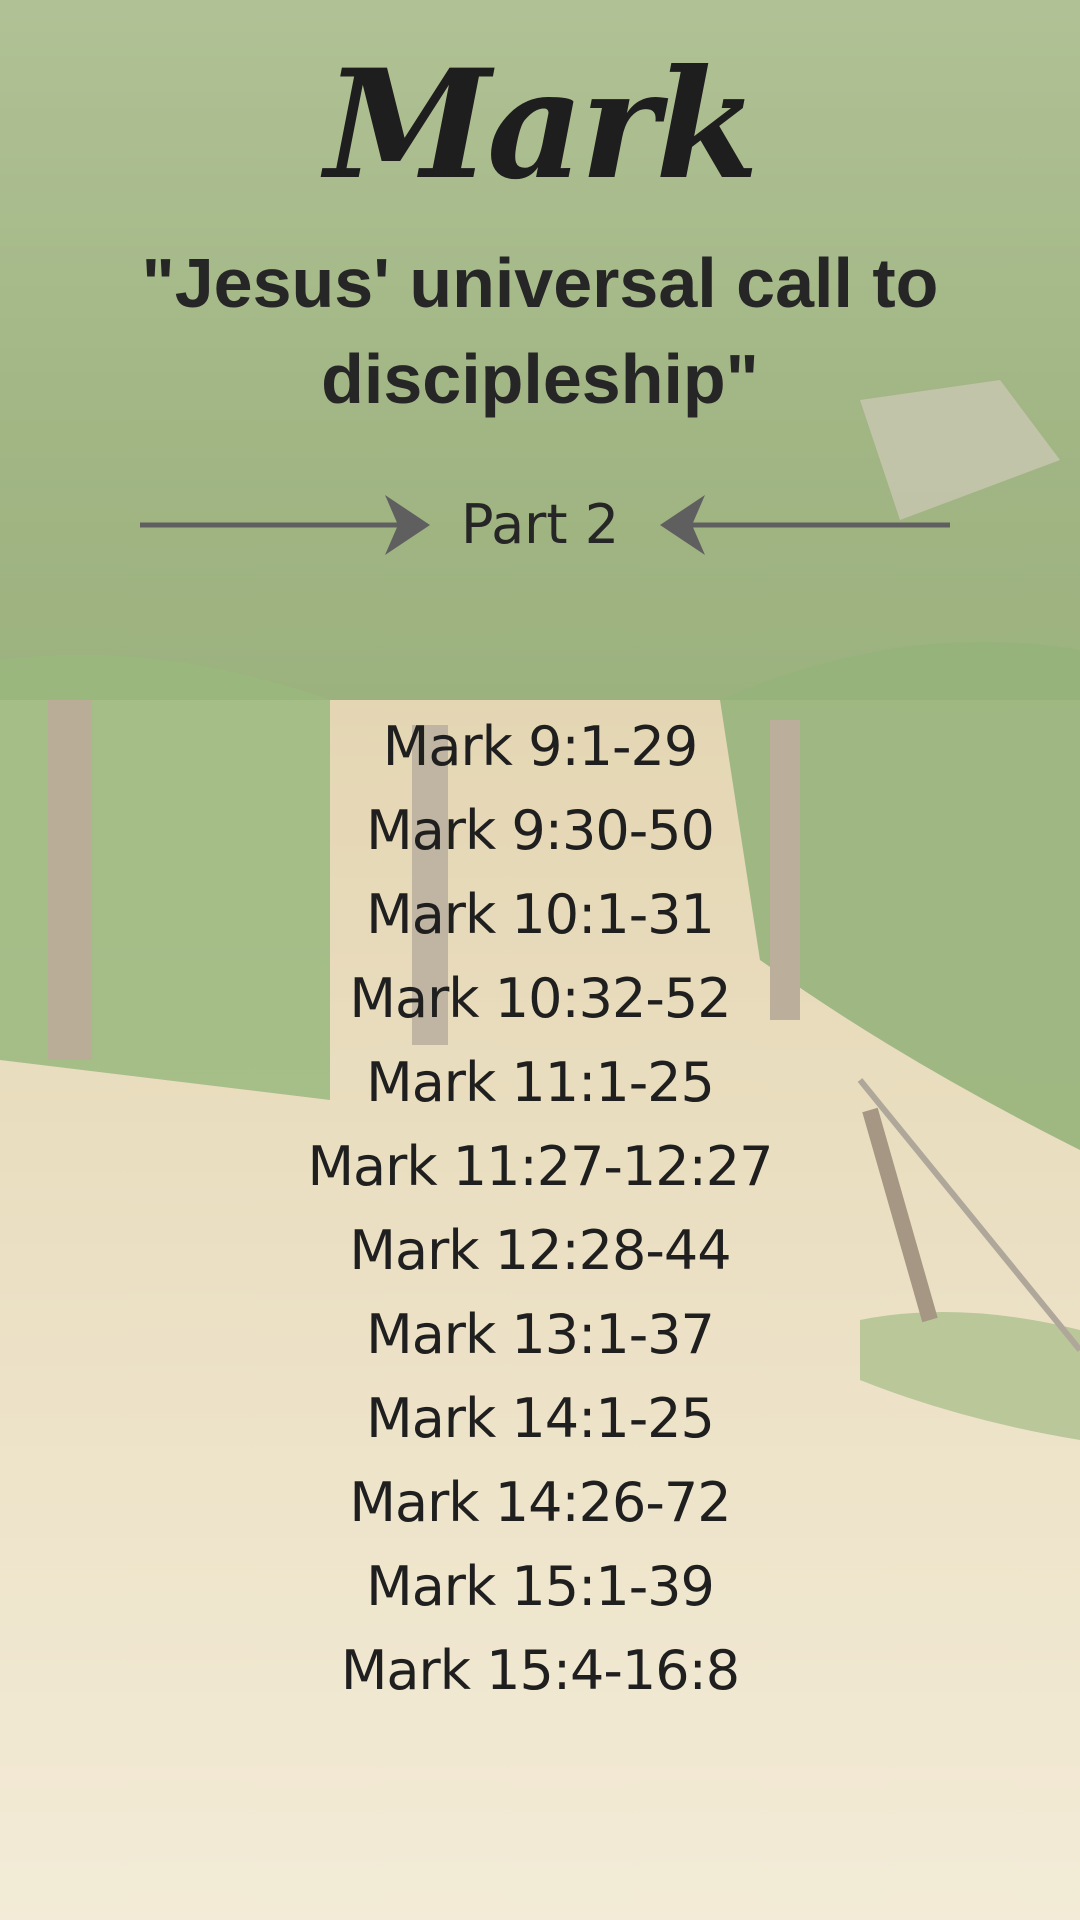 This screenshot has width=1080, height=1920. What do you see at coordinates (540, 830) in the screenshot?
I see `passage-item: Mark 9:30-50` at bounding box center [540, 830].